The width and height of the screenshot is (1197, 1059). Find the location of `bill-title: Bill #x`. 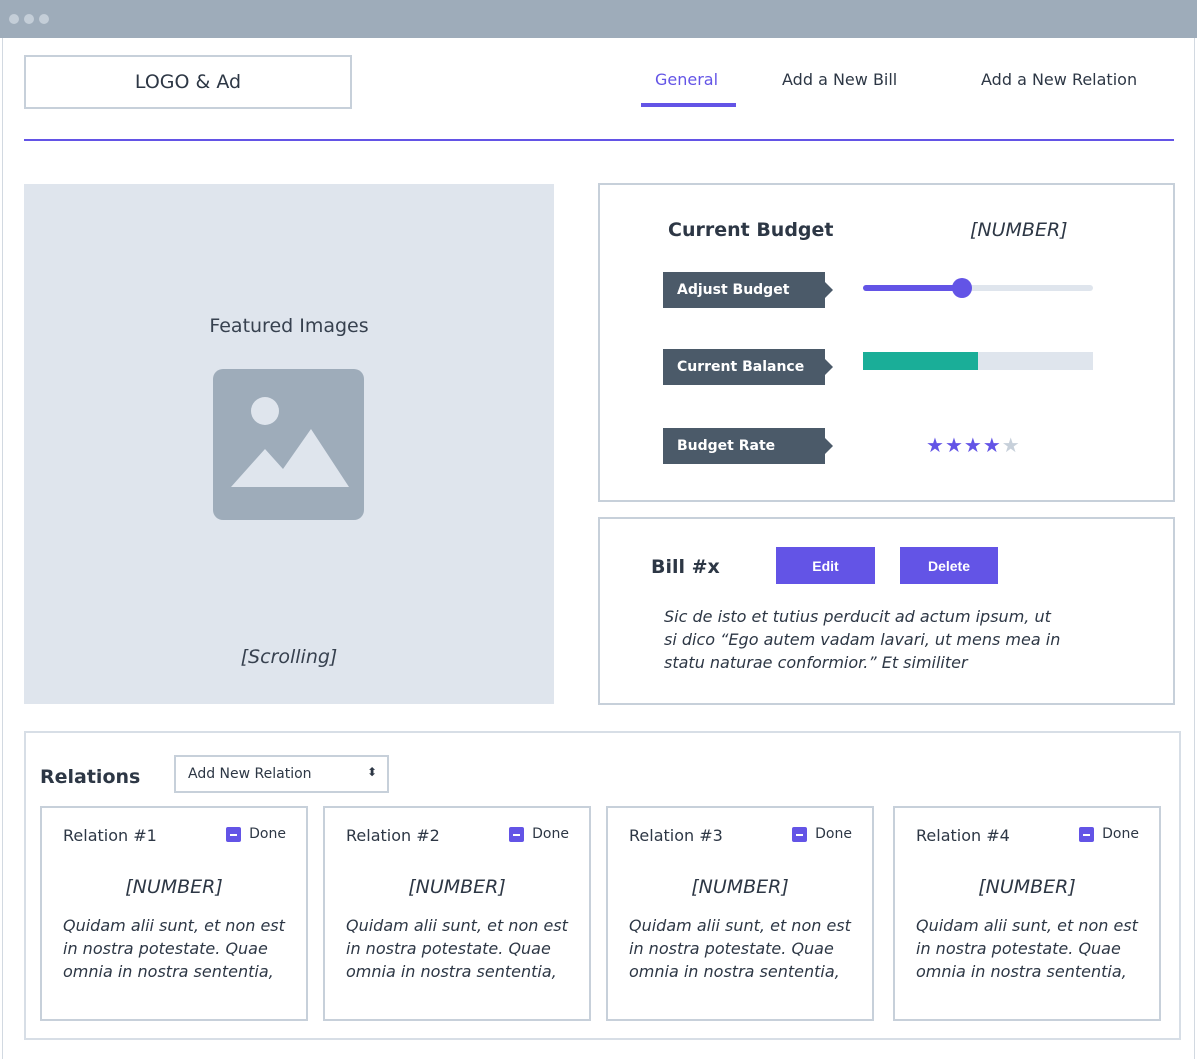

bill-title: Bill #x is located at coordinates (685, 567).